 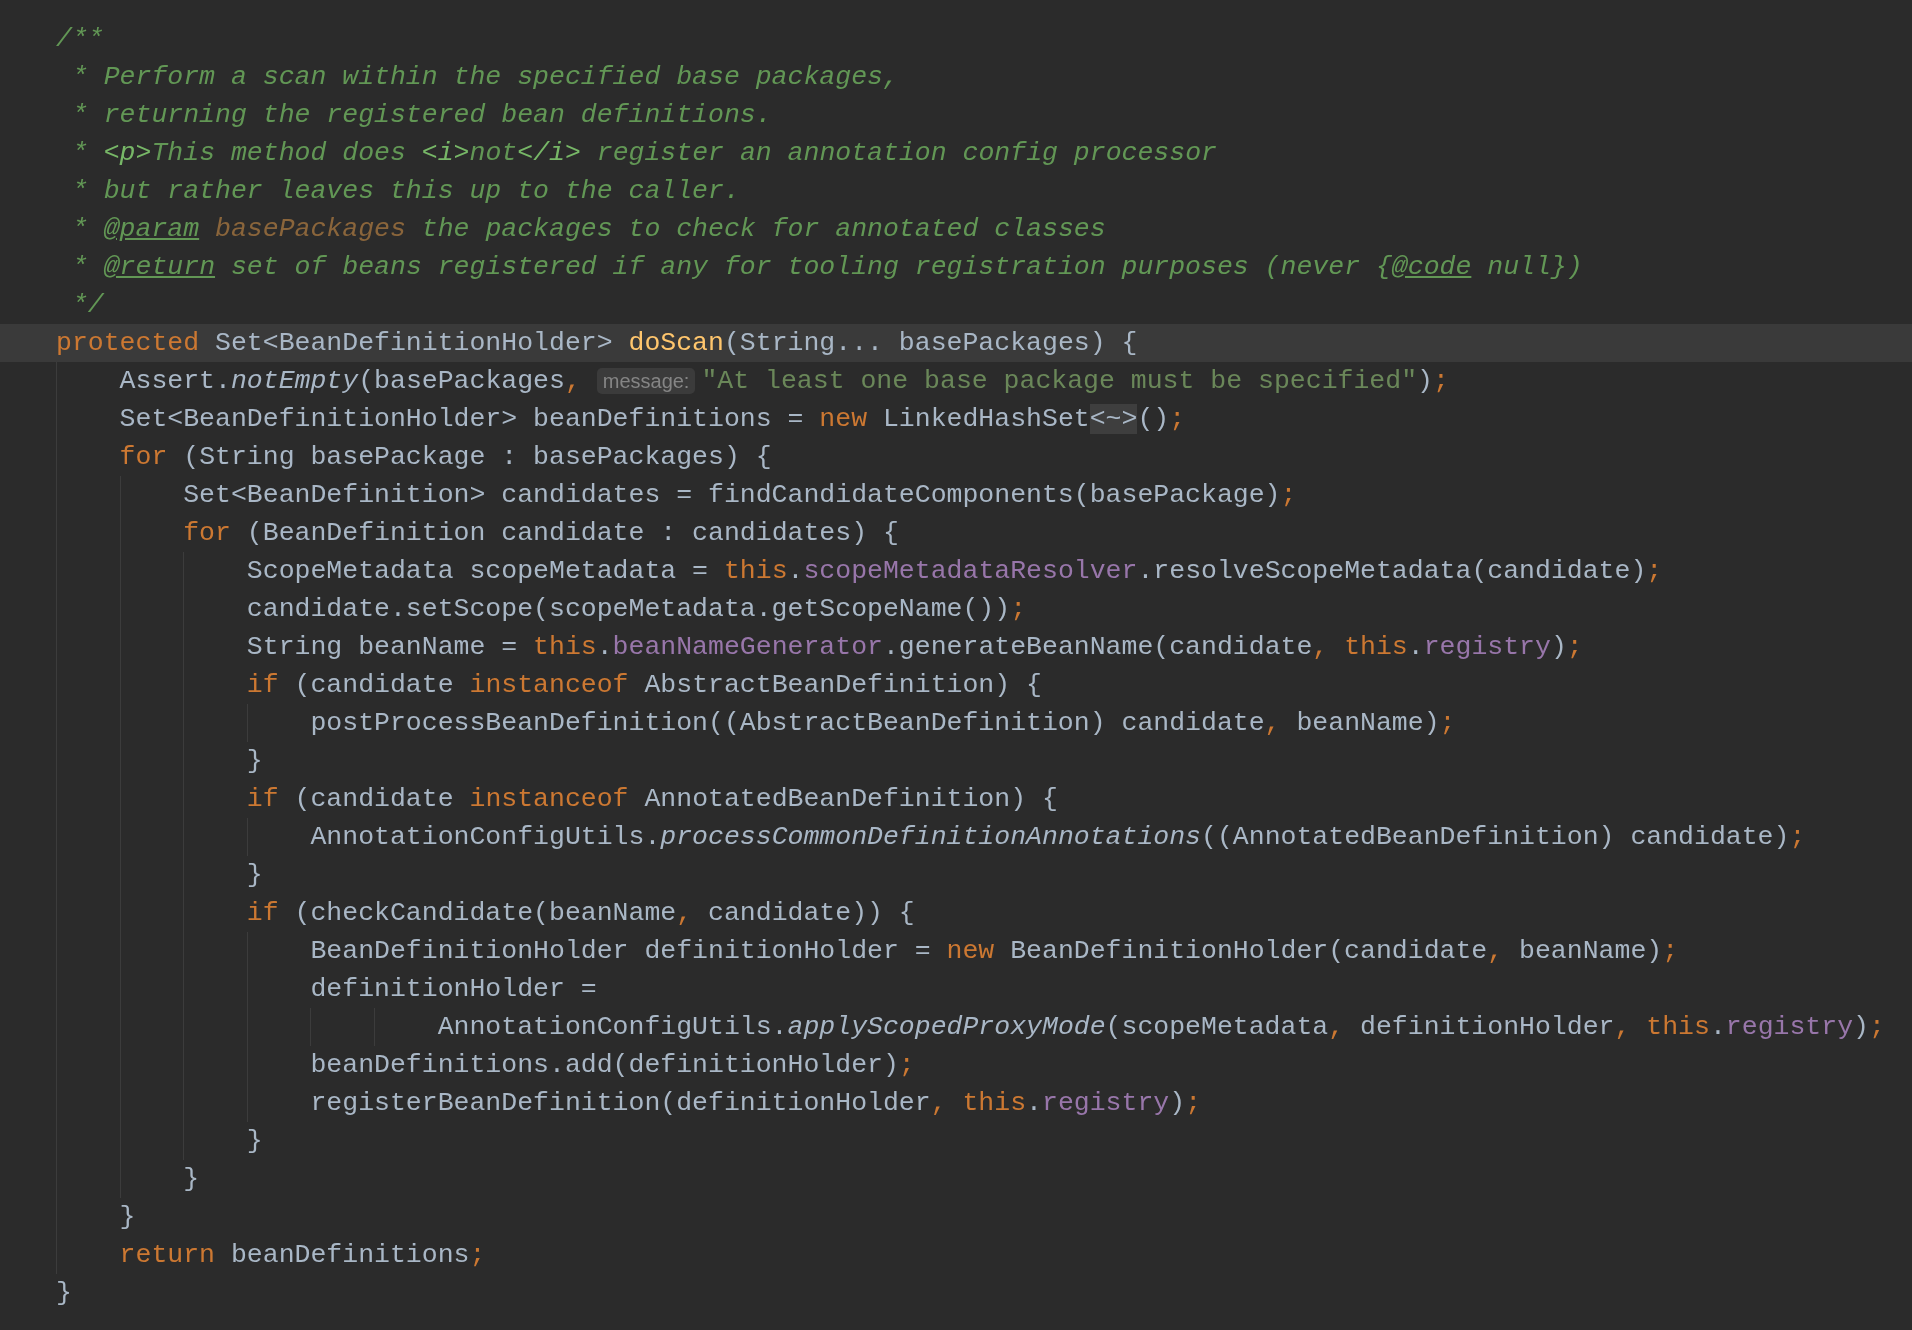 I want to click on code-line: * Perform a scan within the specified base packages,, so click(x=485, y=77).